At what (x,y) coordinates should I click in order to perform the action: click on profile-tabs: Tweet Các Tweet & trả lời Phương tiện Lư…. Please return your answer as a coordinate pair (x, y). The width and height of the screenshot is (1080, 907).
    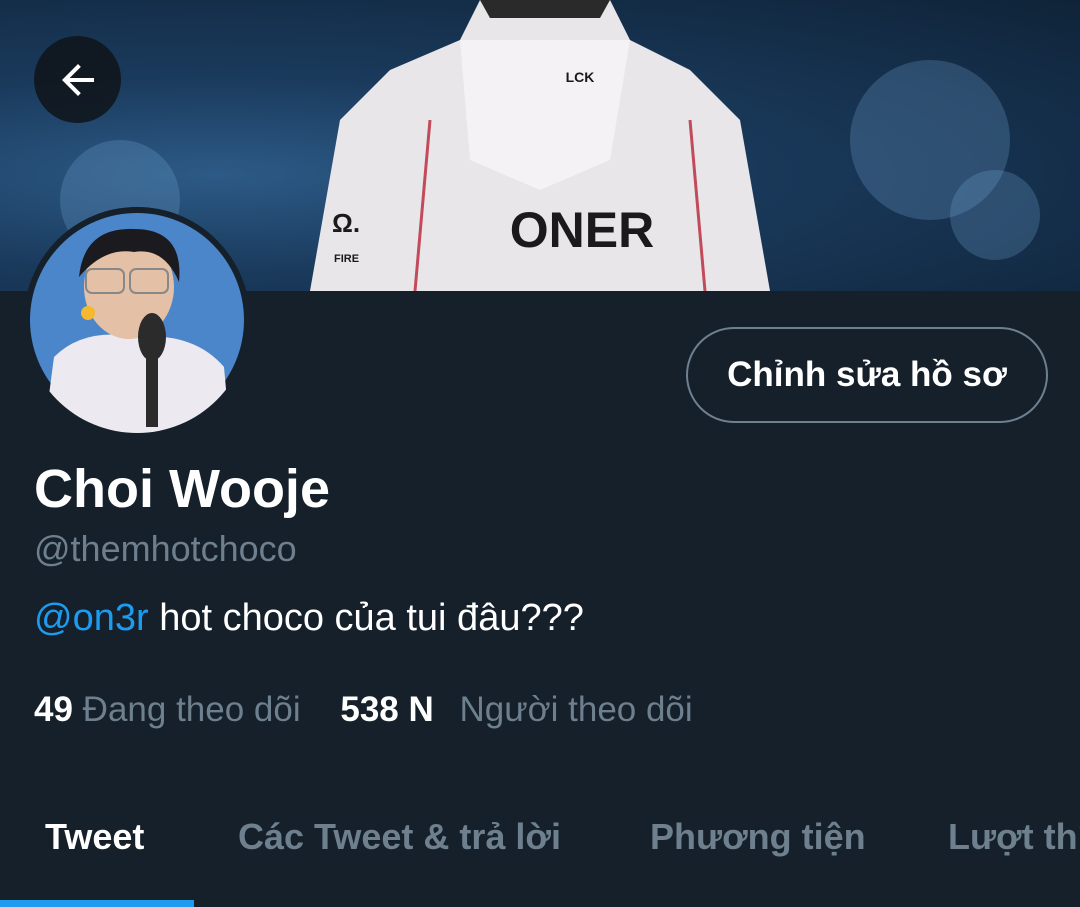
    Looking at the image, I should click on (540, 848).